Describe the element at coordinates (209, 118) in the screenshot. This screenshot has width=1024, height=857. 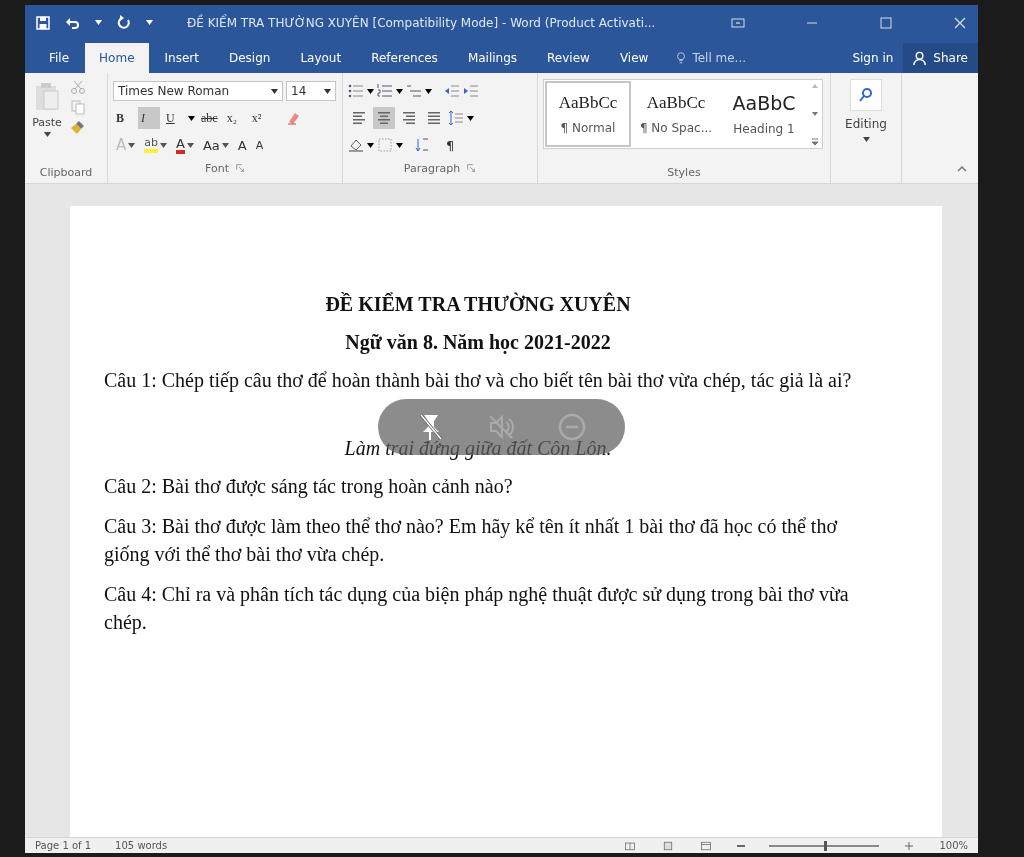
I see `format-button: abc` at that location.